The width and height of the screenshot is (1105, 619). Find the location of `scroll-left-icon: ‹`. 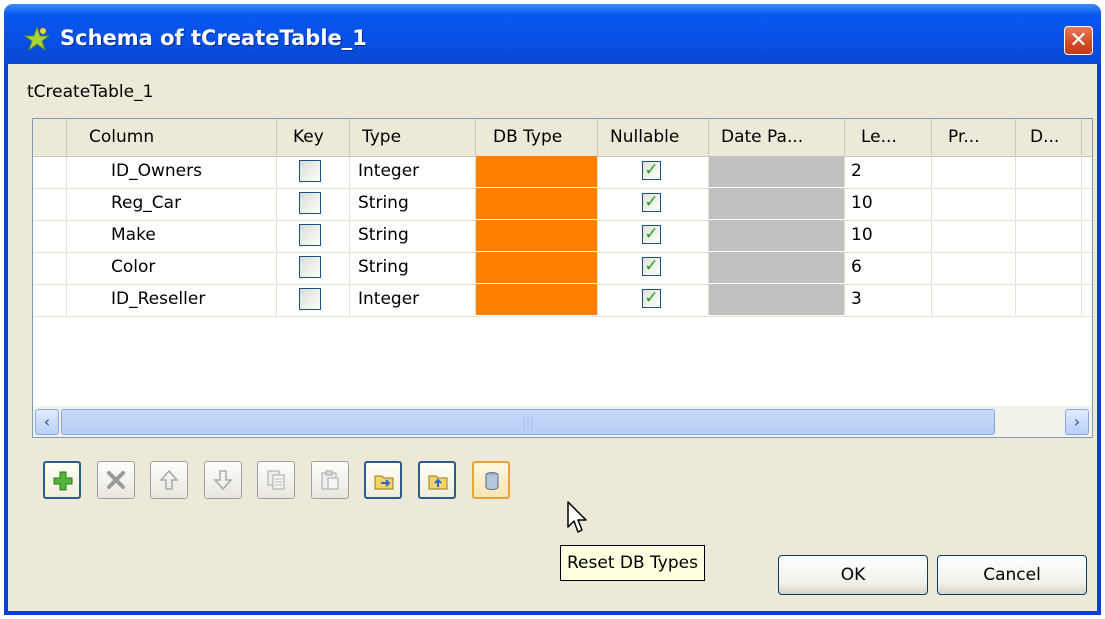

scroll-left-icon: ‹ is located at coordinates (47, 422).